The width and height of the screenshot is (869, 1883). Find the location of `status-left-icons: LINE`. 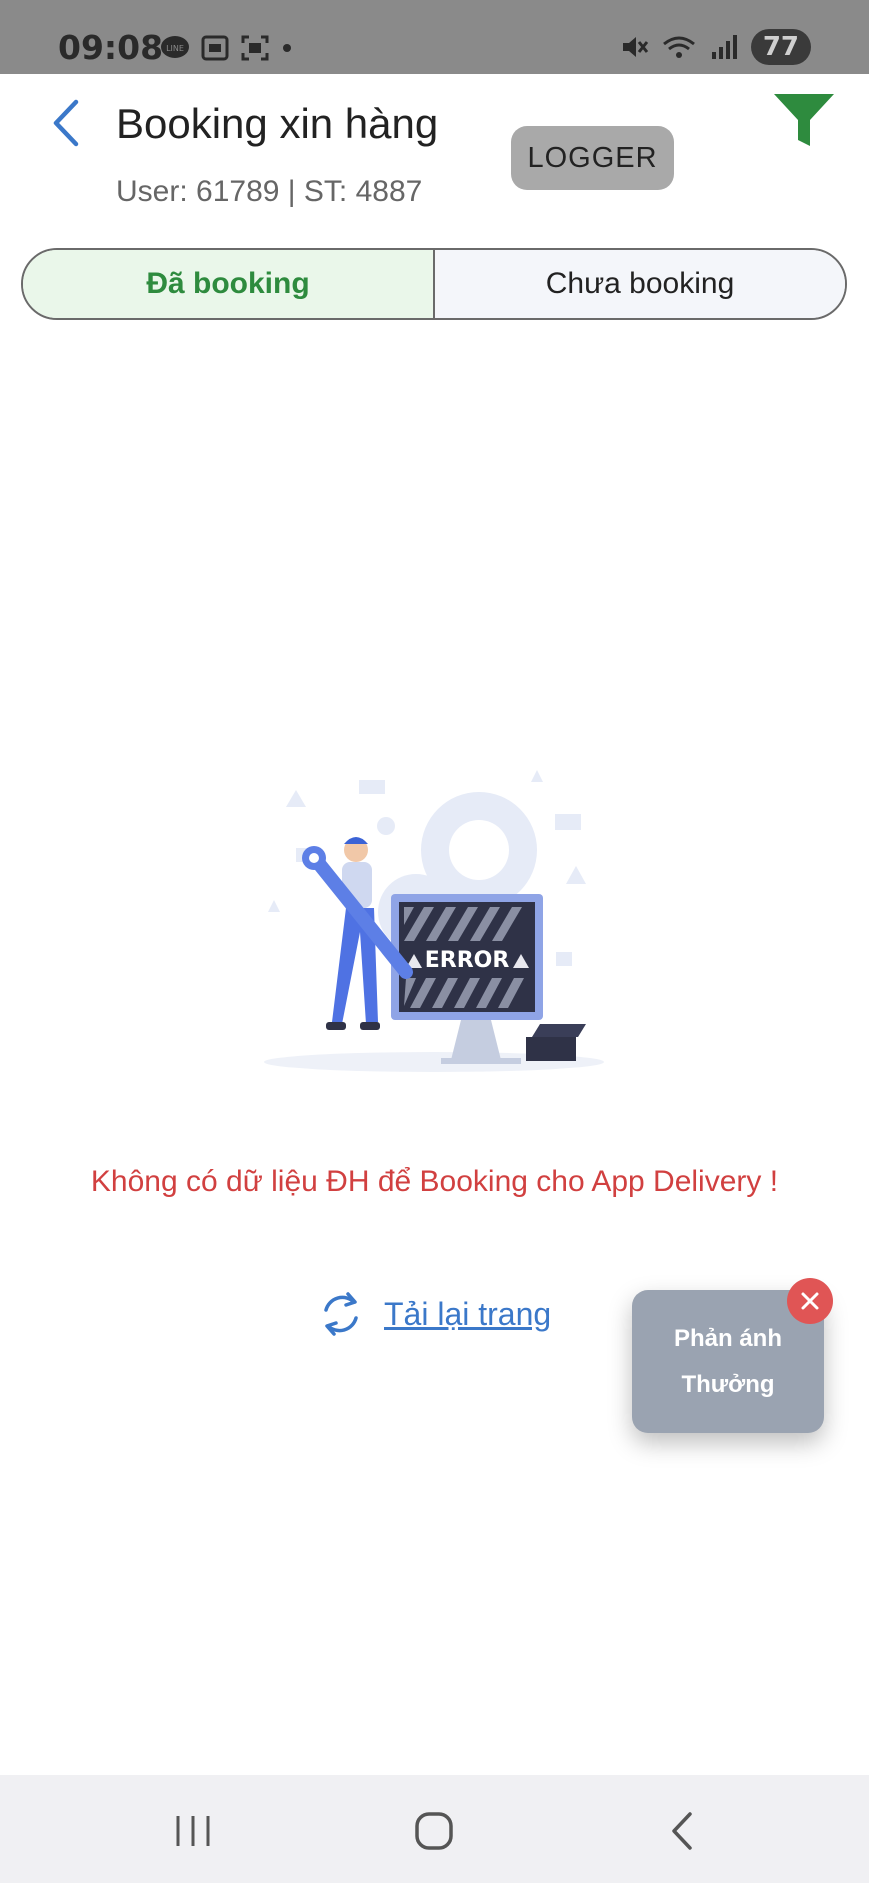

status-left-icons: LINE is located at coordinates (227, 48).